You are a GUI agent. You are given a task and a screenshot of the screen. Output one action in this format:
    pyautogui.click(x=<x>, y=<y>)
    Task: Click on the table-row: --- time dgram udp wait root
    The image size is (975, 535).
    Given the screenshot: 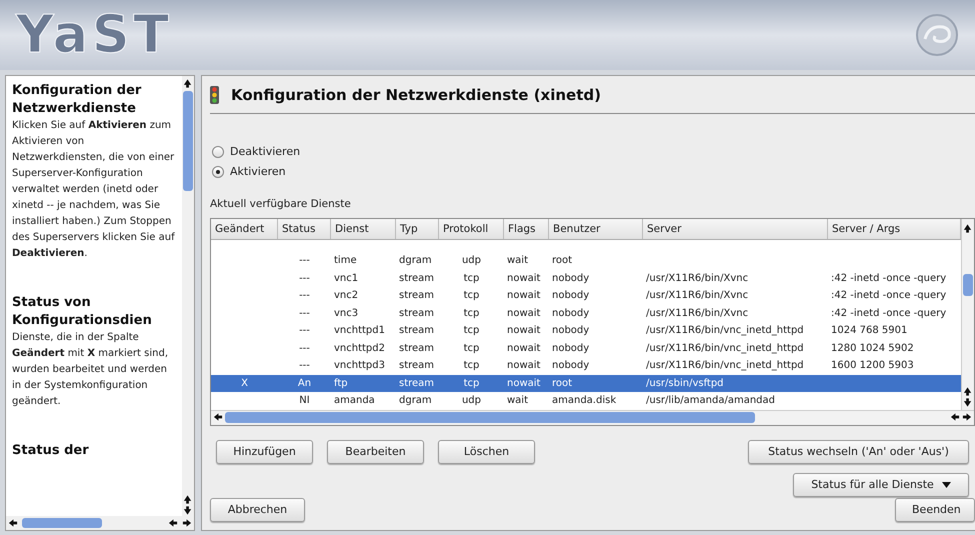 What is the action you would take?
    pyautogui.click(x=586, y=261)
    